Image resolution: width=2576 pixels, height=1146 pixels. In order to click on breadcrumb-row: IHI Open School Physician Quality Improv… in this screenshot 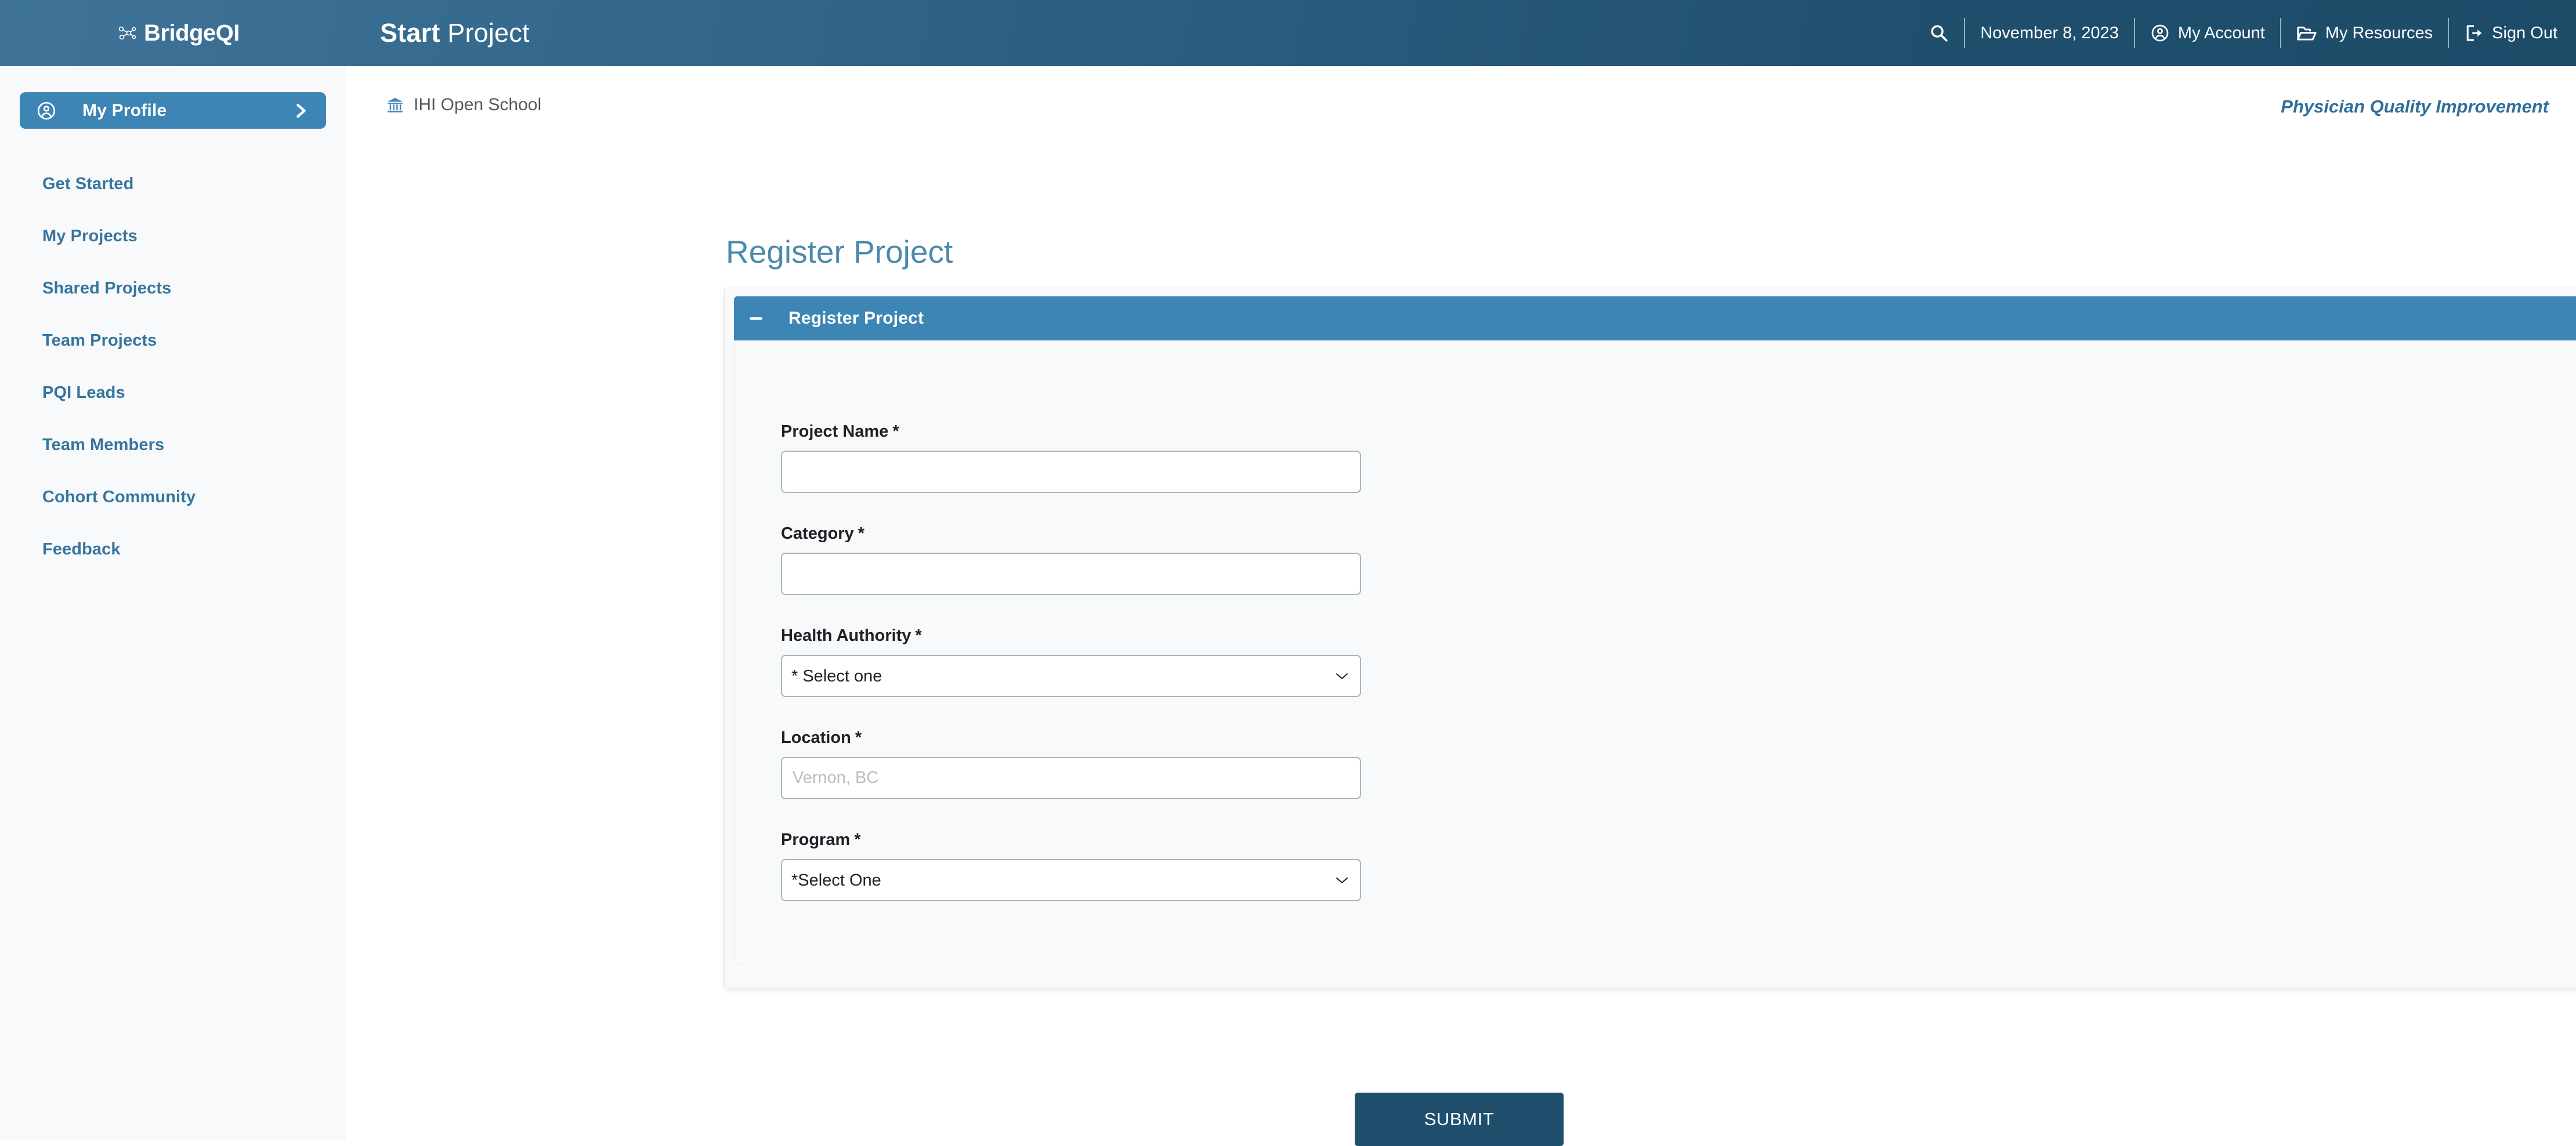, I will do `click(1461, 112)`.